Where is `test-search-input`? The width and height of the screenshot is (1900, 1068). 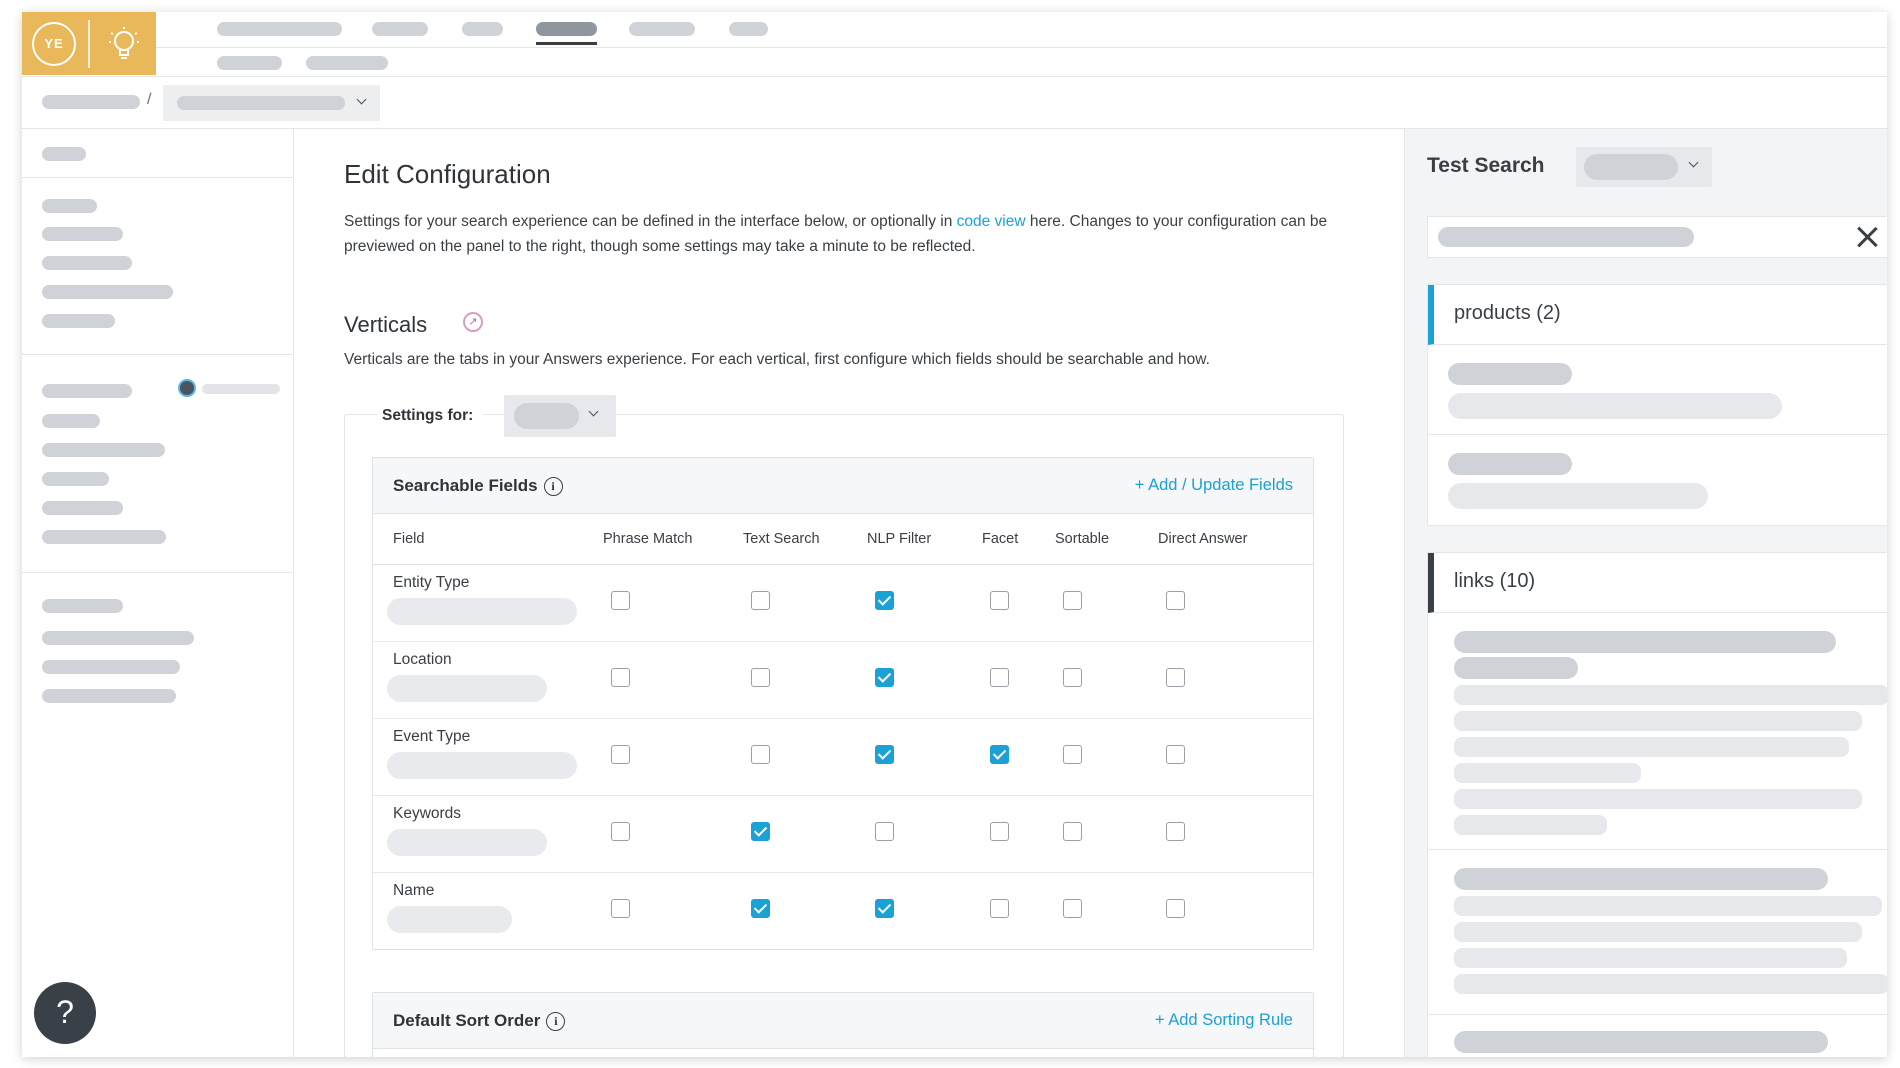 test-search-input is located at coordinates (1657, 237).